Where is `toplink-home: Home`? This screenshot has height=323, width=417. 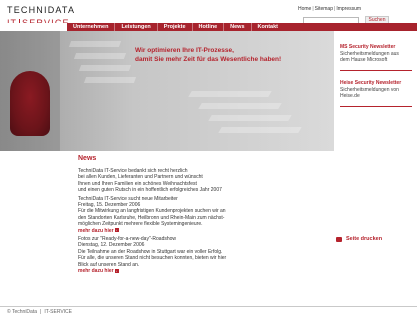 toplink-home: Home is located at coordinates (304, 9).